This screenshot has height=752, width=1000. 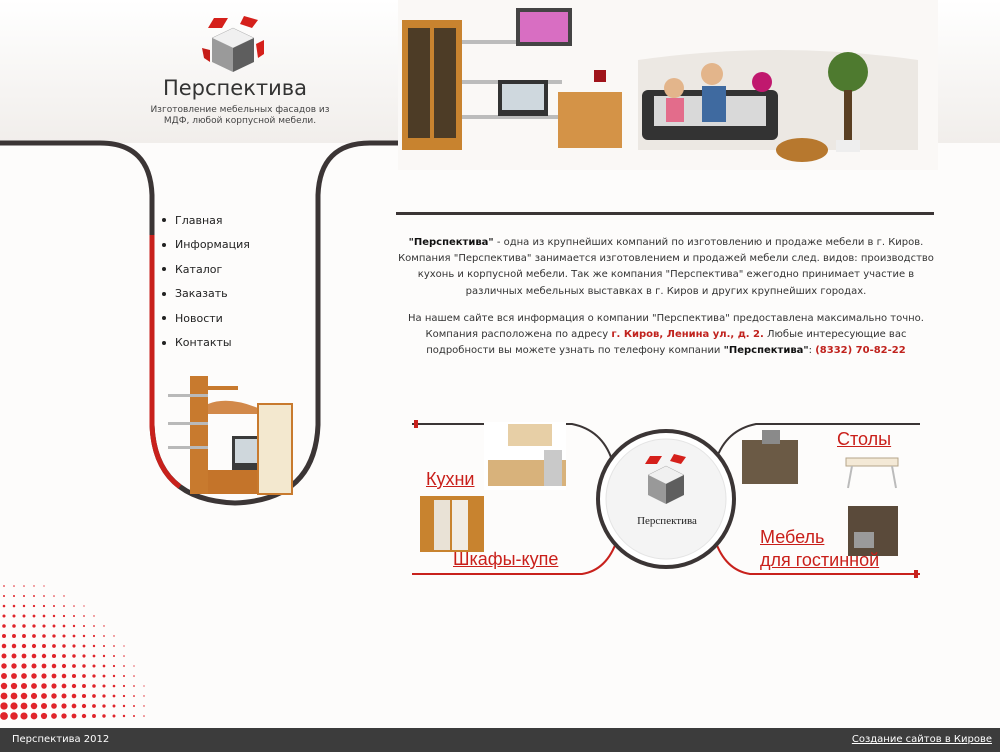 I want to click on nav-item-catalog: Каталог, so click(x=206, y=269).